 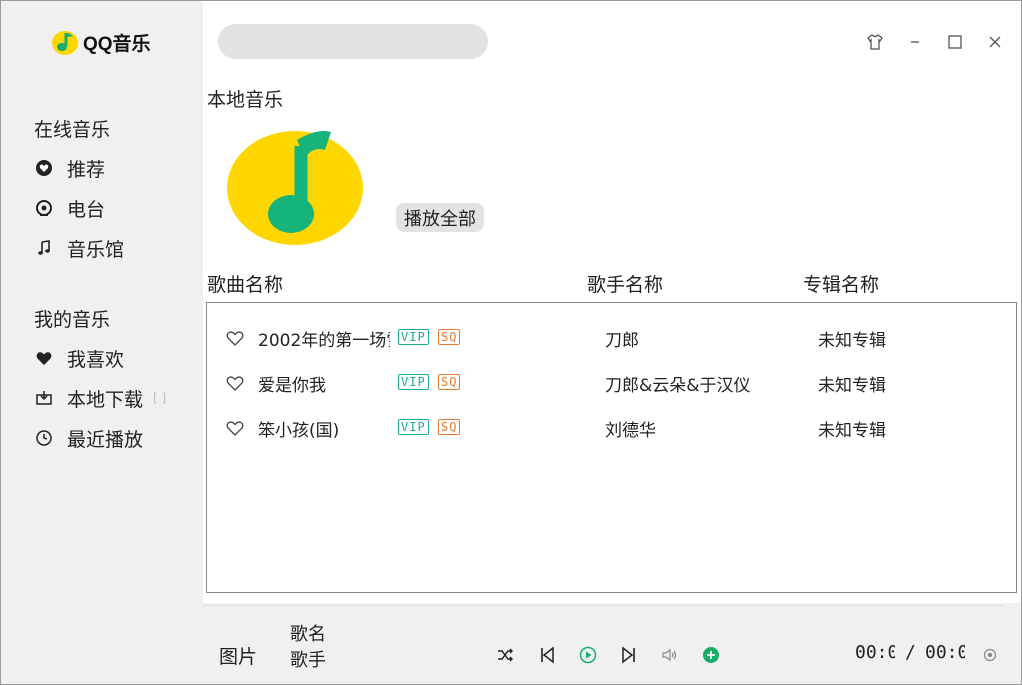 What do you see at coordinates (65, 43) in the screenshot?
I see `qq-music-logo-icon` at bounding box center [65, 43].